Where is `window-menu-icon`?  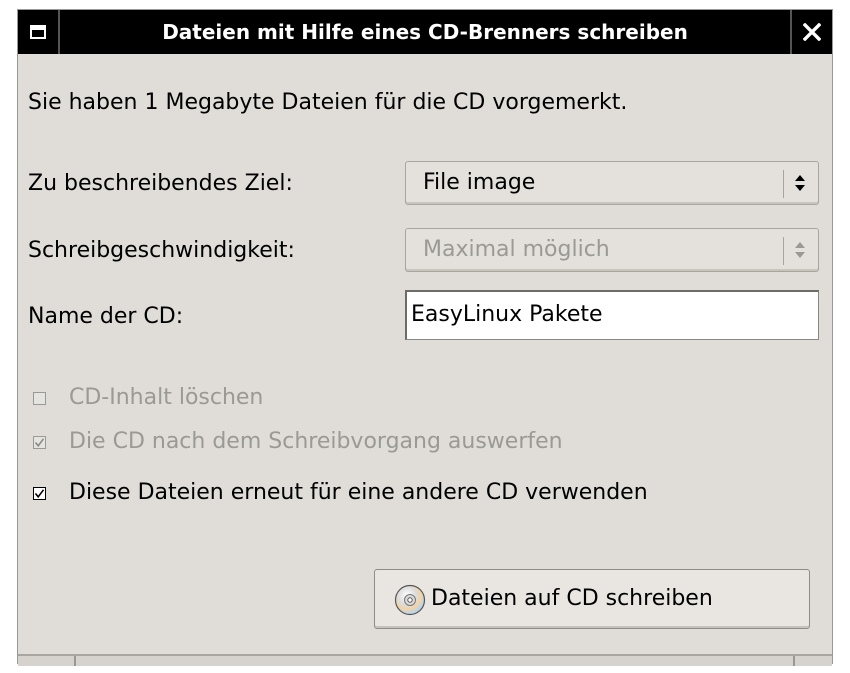 window-menu-icon is located at coordinates (38, 32).